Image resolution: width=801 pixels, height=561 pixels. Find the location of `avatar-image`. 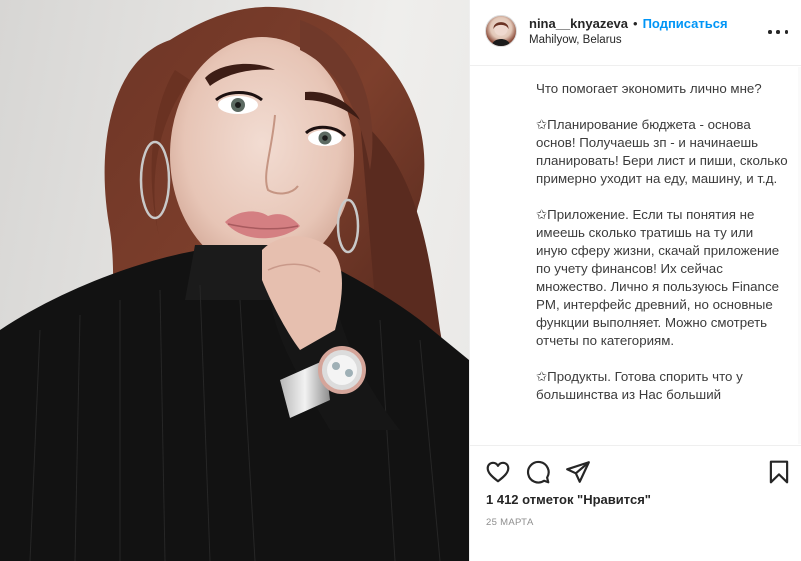

avatar-image is located at coordinates (501, 34).